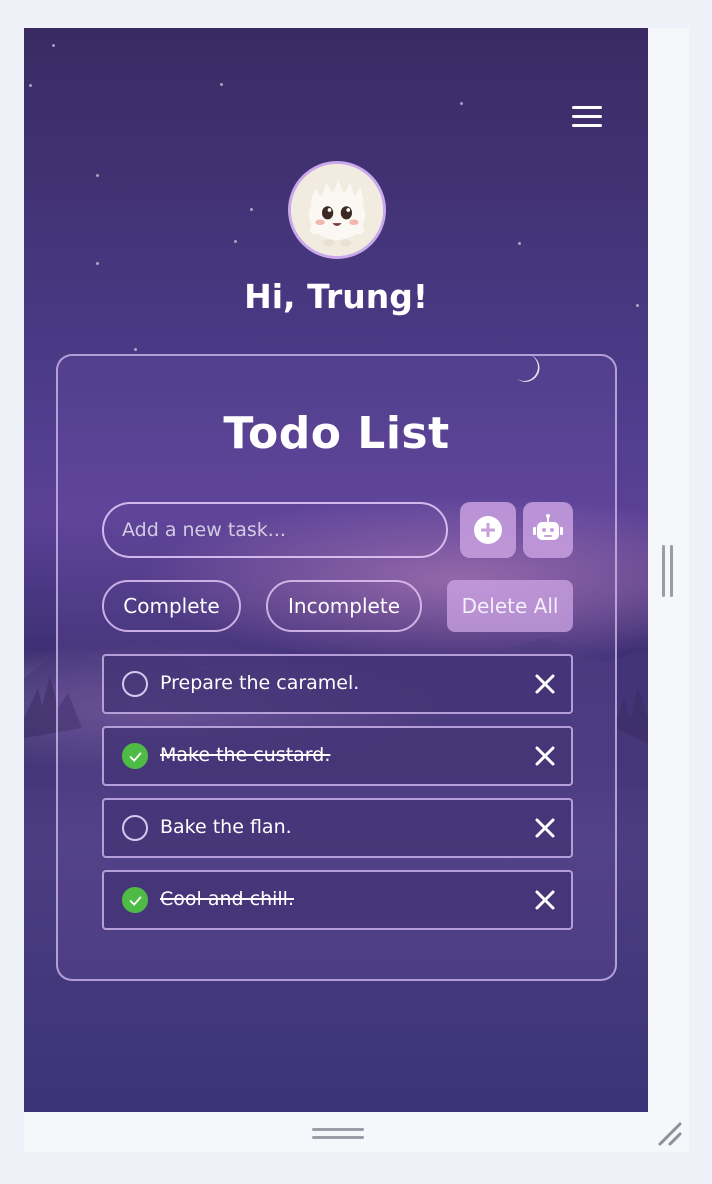 The image size is (712, 1184). I want to click on hamburger-menu-icon, so click(587, 118).